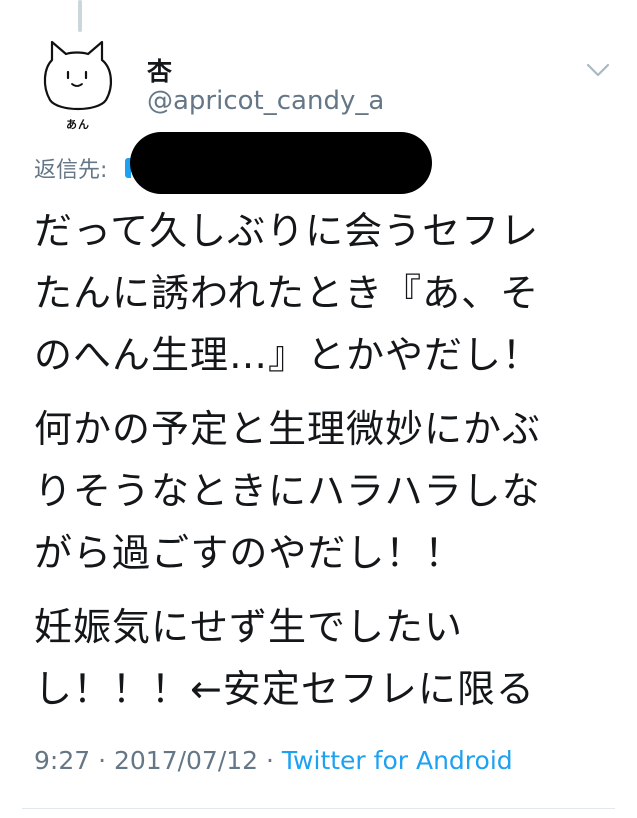 The width and height of the screenshot is (637, 818). Describe the element at coordinates (318, 808) in the screenshot. I see `divider` at that location.